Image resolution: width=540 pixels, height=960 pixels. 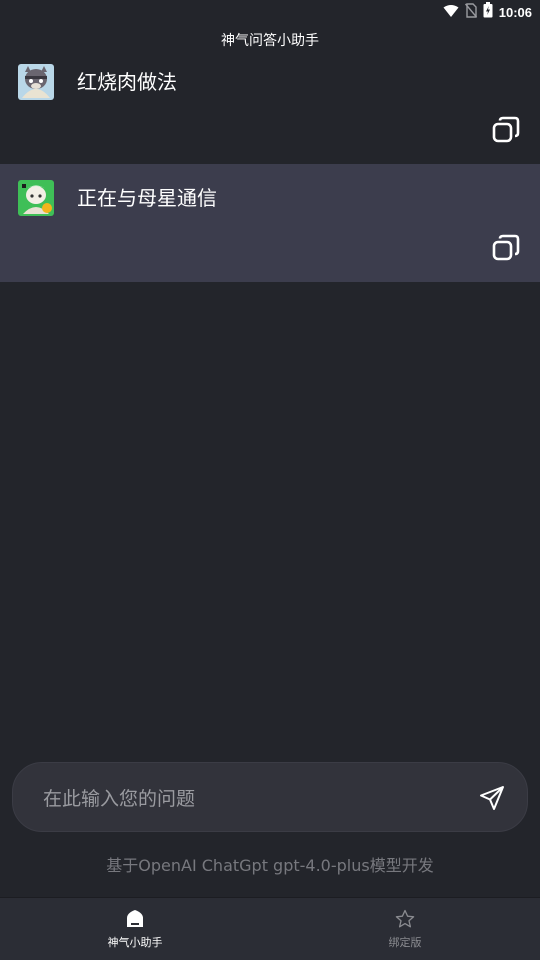 I want to click on page-title: 神气问答小助手, so click(x=270, y=41).